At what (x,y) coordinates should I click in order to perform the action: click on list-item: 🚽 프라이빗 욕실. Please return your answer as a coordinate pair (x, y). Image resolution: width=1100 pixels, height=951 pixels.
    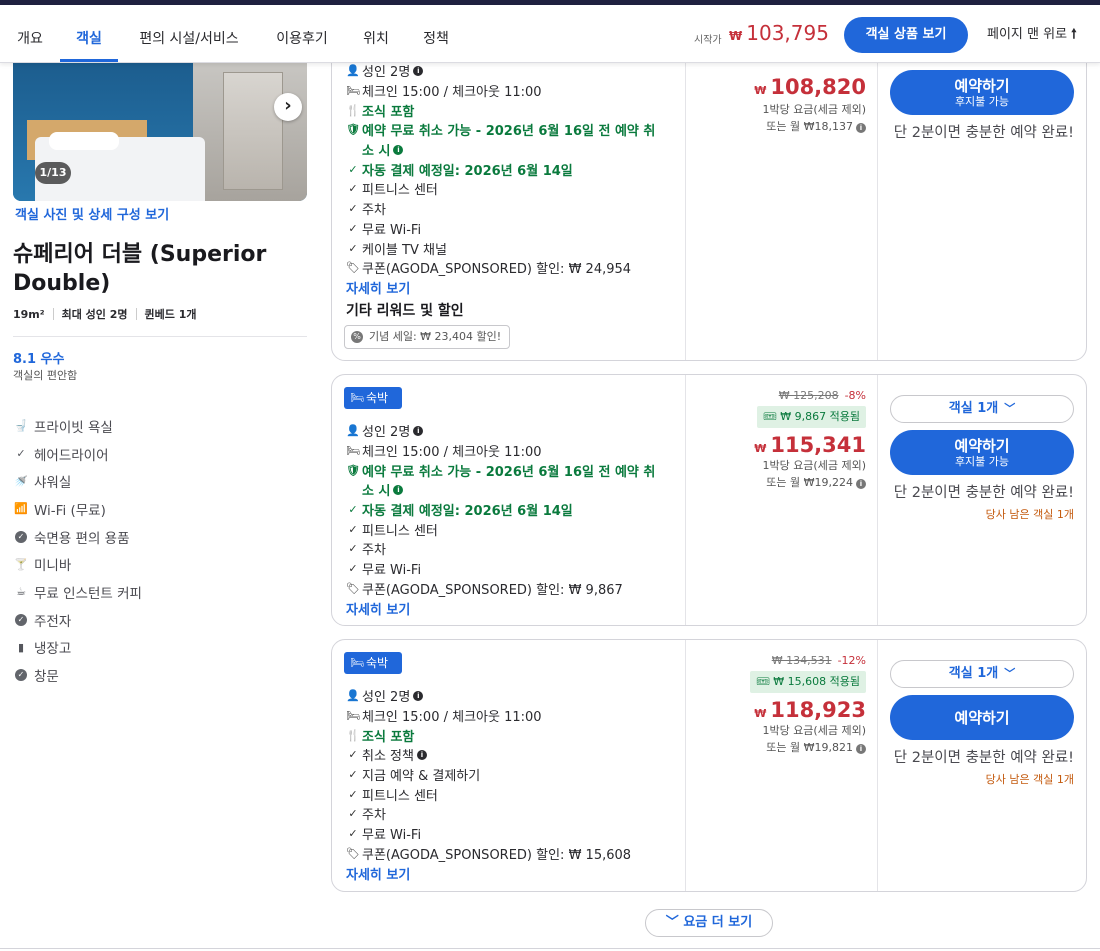
    Looking at the image, I should click on (63, 427).